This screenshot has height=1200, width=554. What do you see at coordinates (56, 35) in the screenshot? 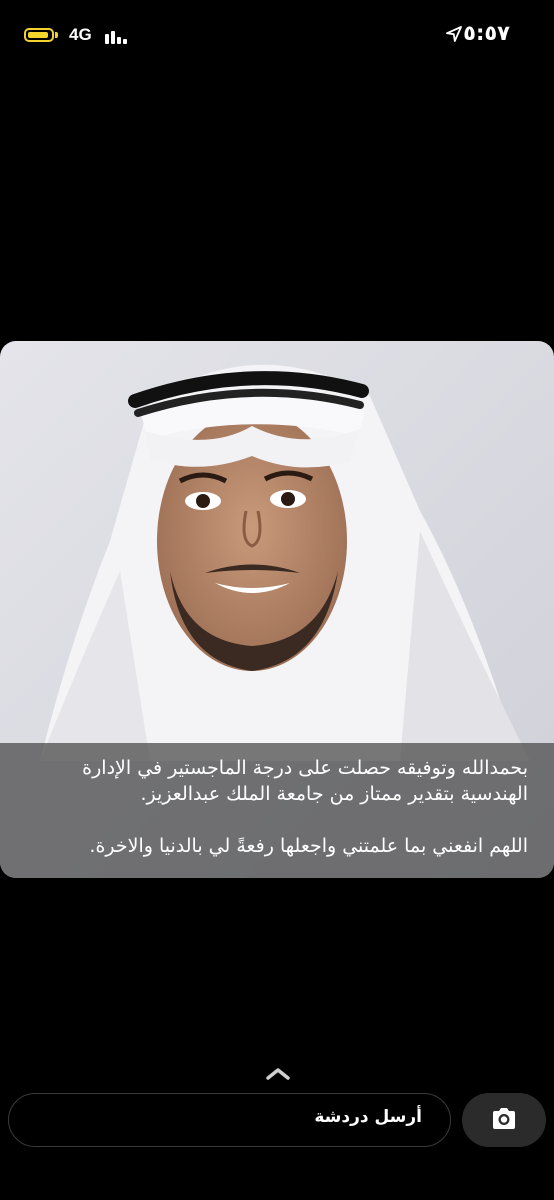
I see `battery-cap` at bounding box center [56, 35].